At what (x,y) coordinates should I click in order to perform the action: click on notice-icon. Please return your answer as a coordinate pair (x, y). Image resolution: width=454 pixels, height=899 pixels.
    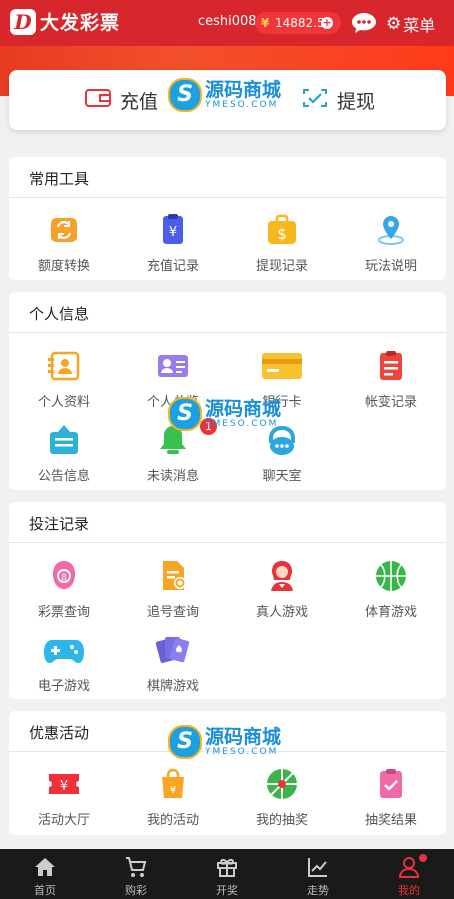
    Looking at the image, I should click on (64, 440).